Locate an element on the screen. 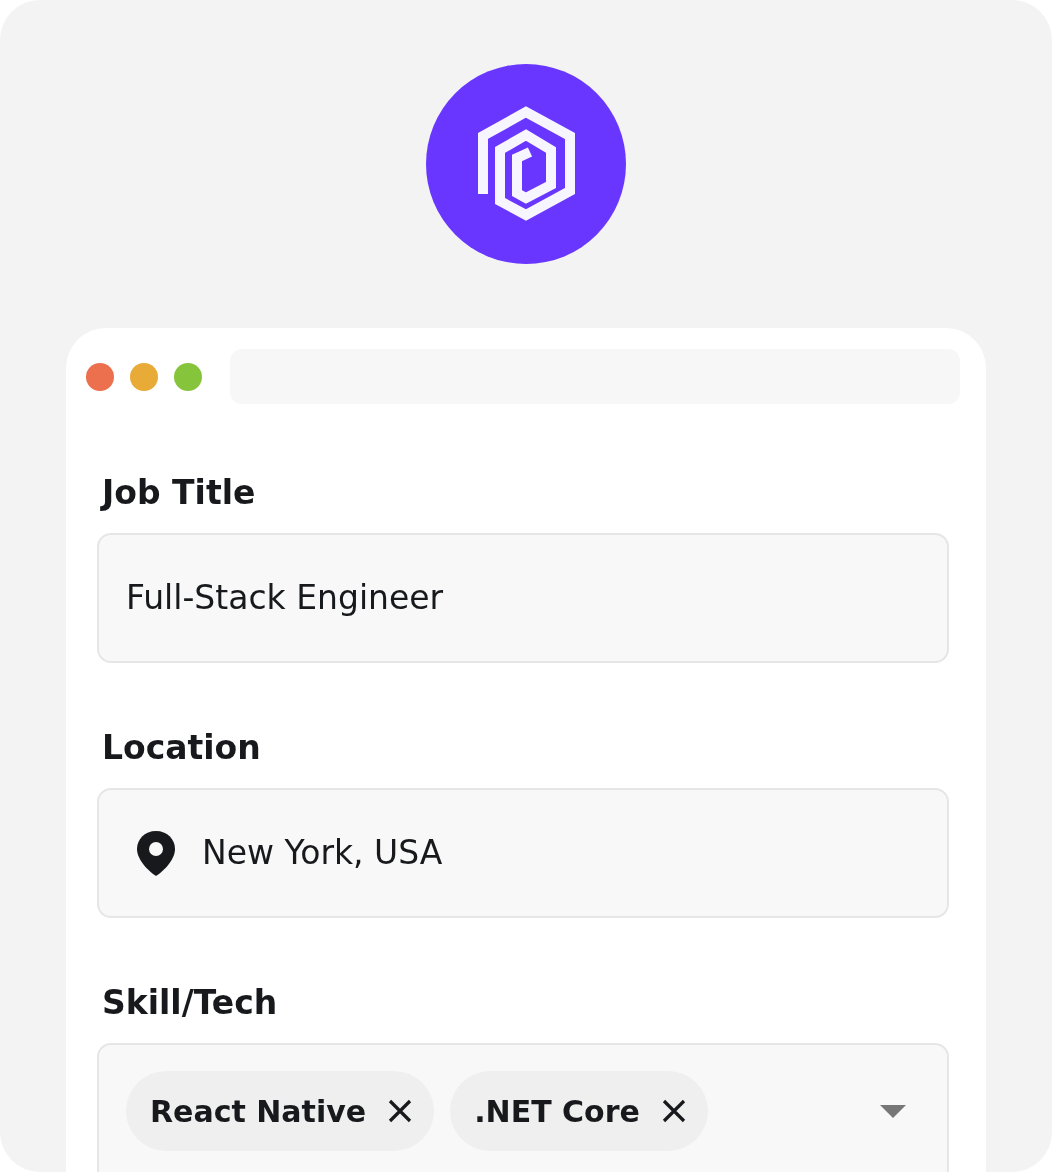 The image size is (1052, 1172). input-field: Full-Stack Engineer is located at coordinates (523, 598).